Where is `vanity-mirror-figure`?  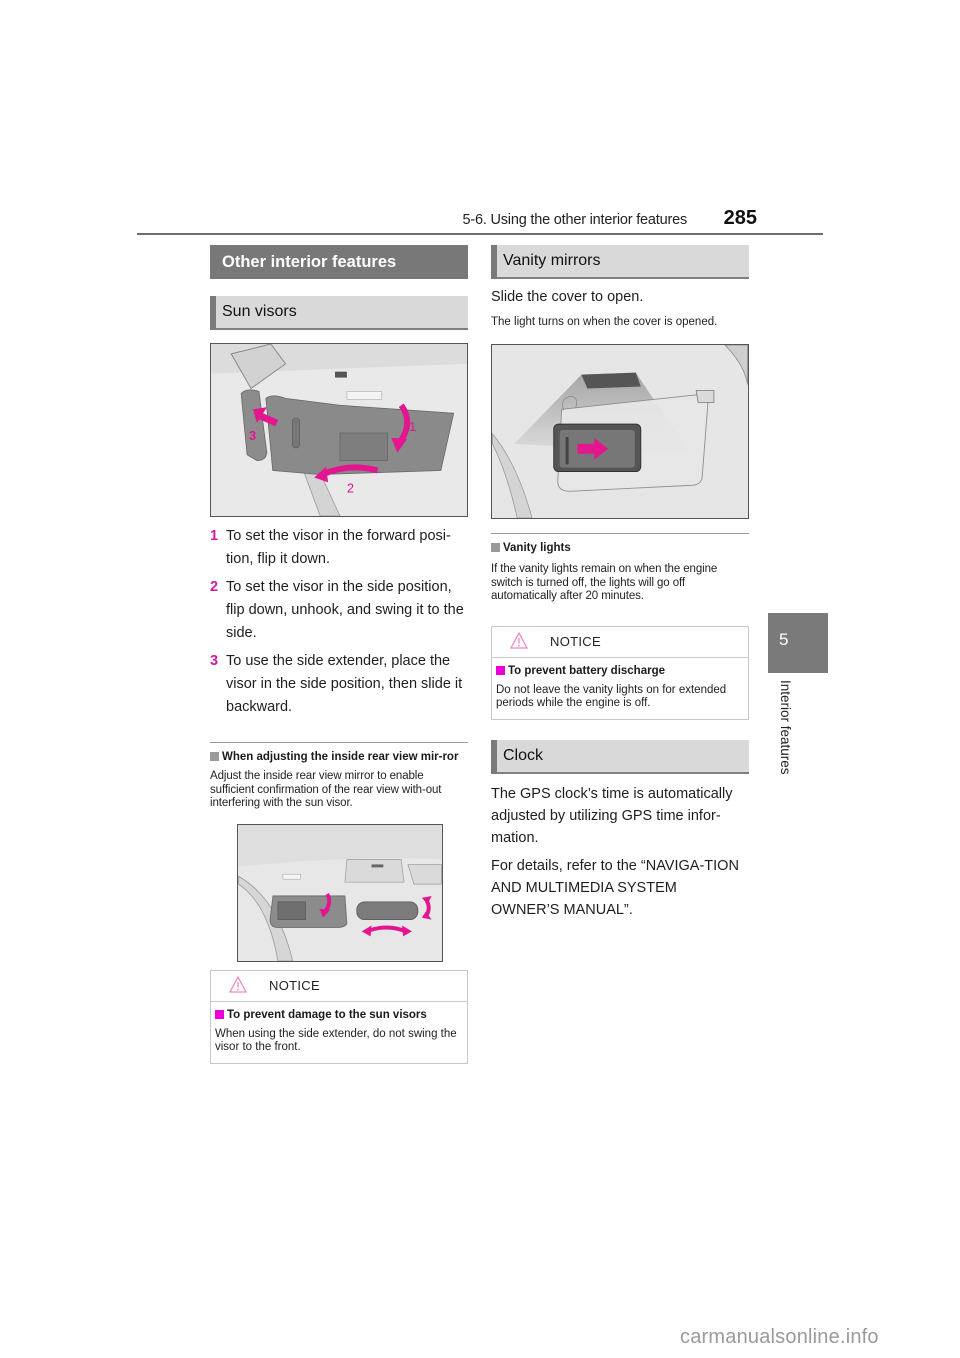 vanity-mirror-figure is located at coordinates (620, 431).